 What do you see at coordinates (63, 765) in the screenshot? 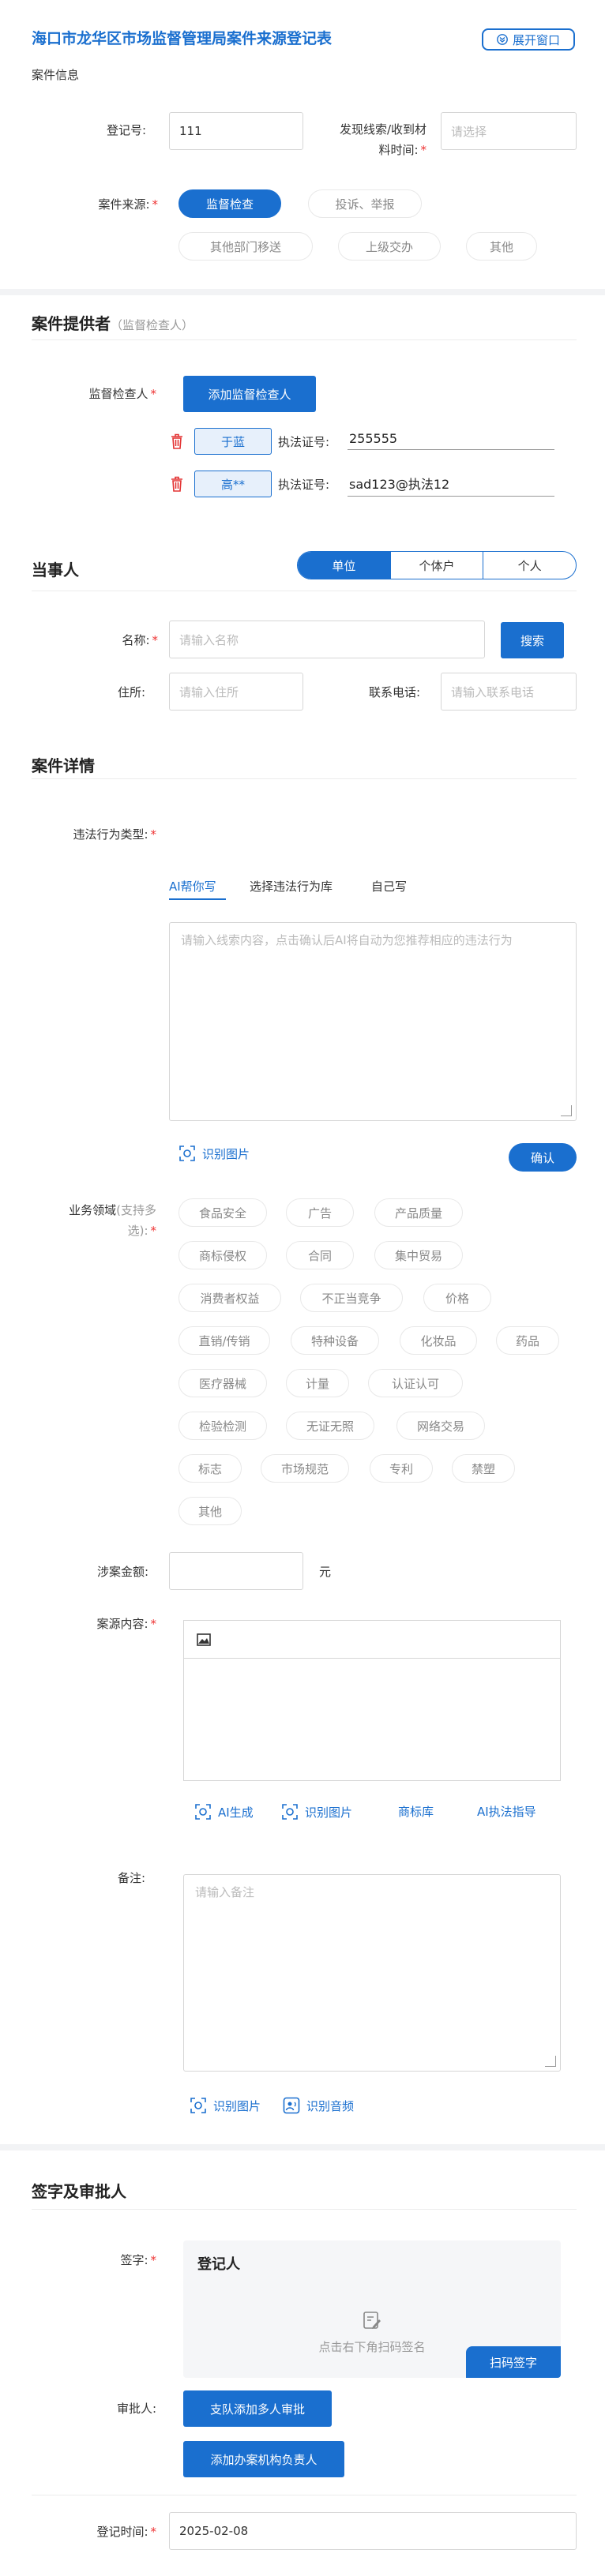
I see `details-section-title: 案件详情` at bounding box center [63, 765].